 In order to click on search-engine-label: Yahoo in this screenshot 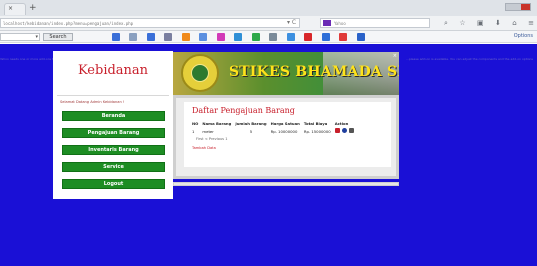, I will do `click(340, 23)`.